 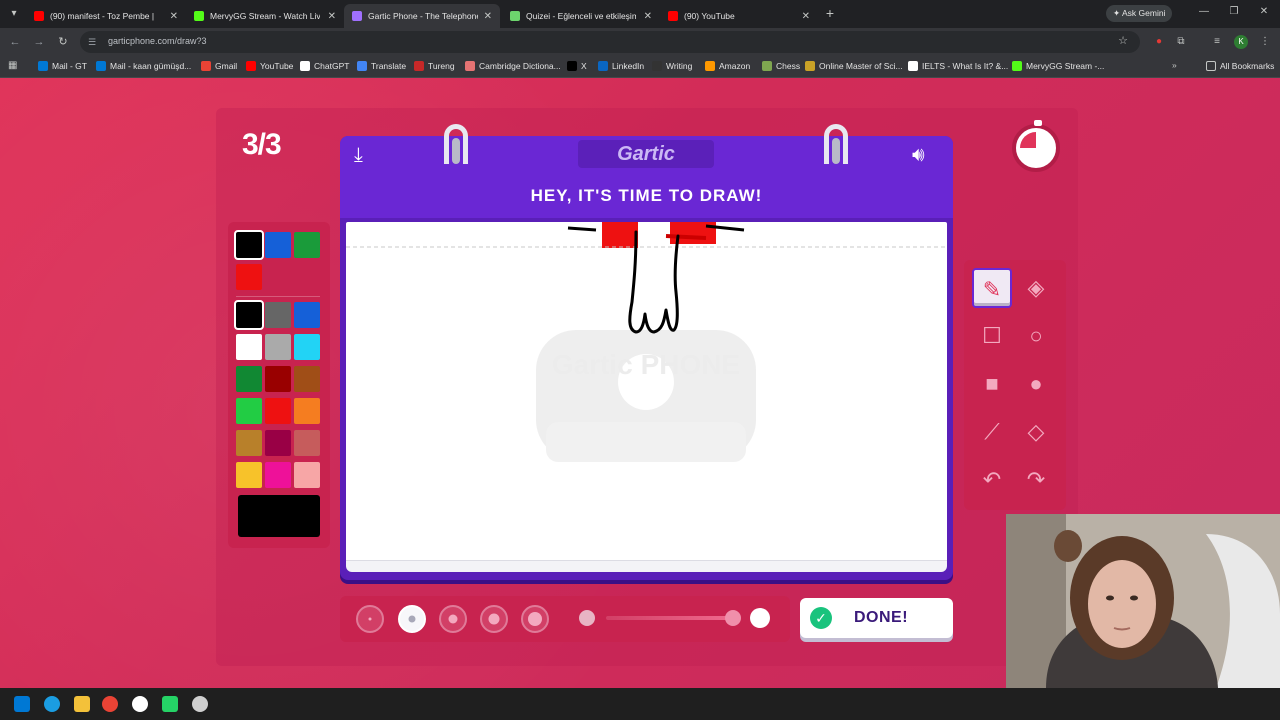 What do you see at coordinates (1123, 40) in the screenshot?
I see `bookmark-star-icon: ☆` at bounding box center [1123, 40].